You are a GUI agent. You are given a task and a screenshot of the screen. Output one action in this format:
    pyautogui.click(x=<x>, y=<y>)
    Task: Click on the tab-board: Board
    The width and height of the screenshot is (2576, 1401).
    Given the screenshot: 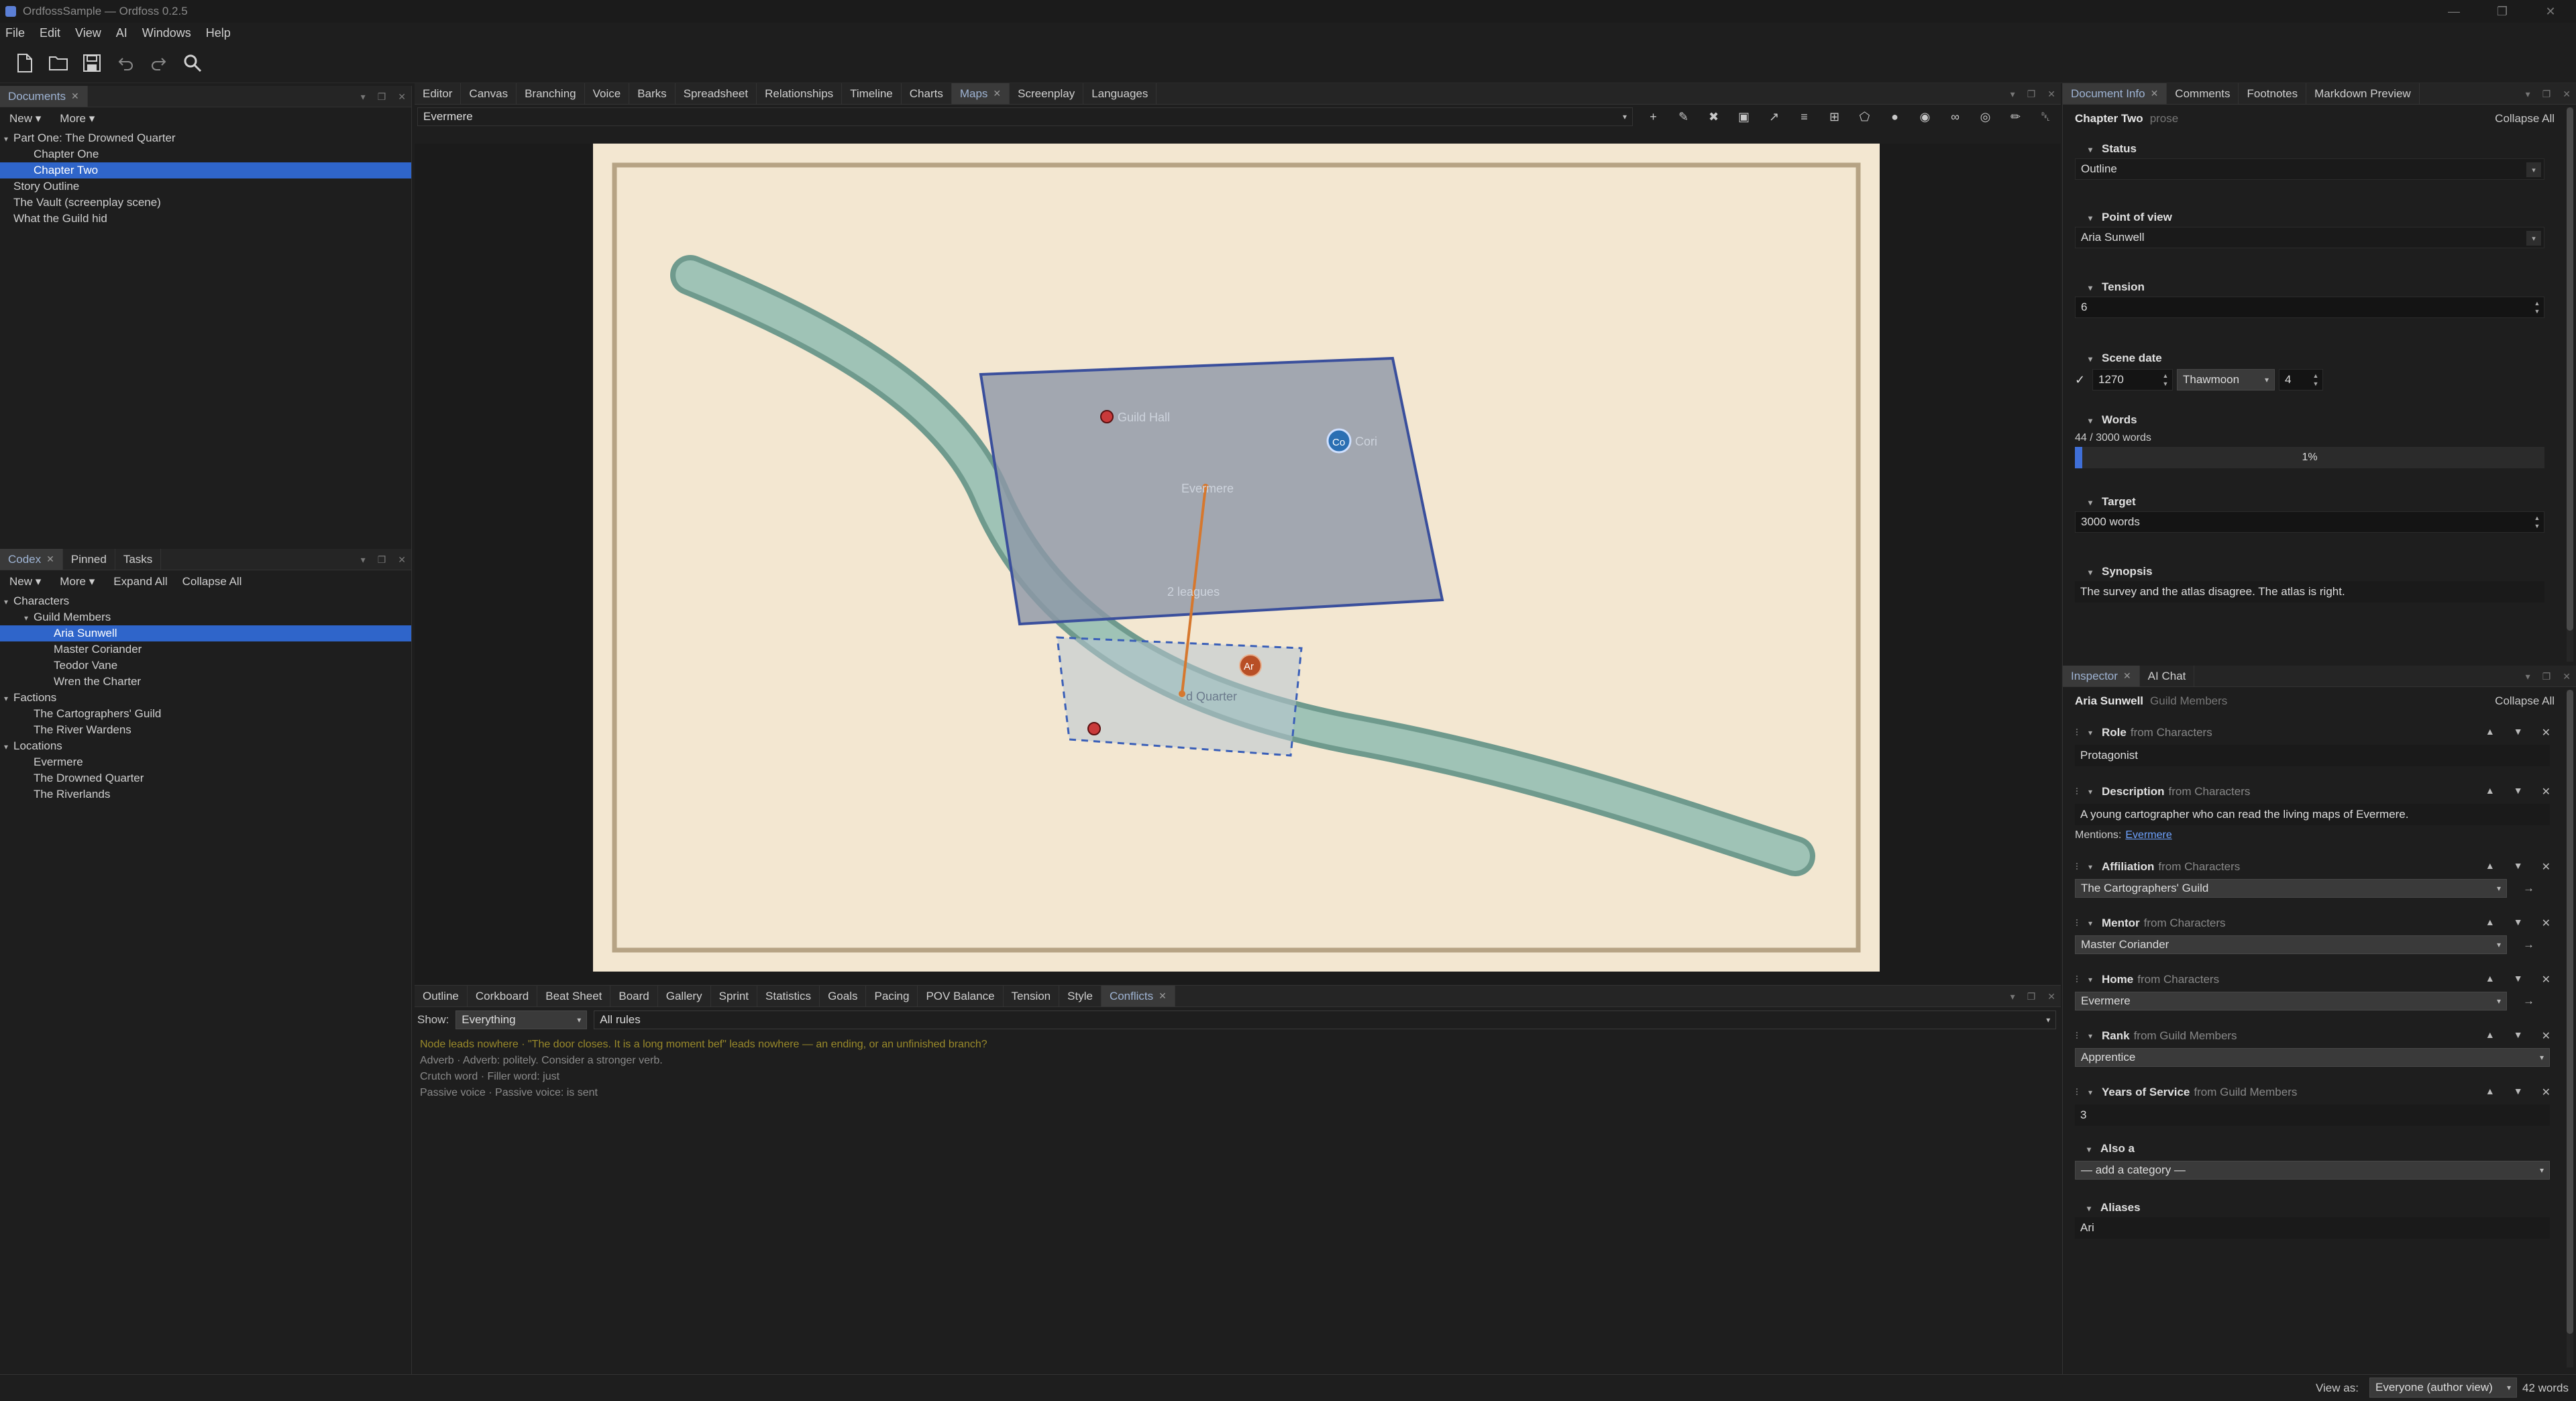 What is the action you would take?
    pyautogui.click(x=634, y=996)
    